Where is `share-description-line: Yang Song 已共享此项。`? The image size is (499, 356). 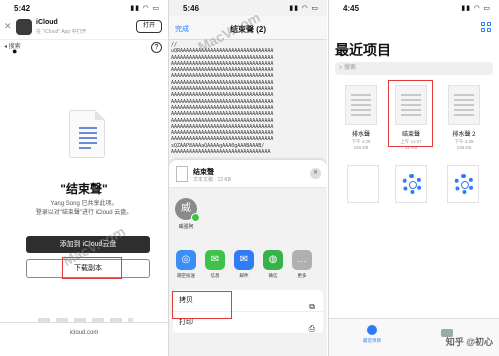 share-description-line: Yang Song 已共享此项。 is located at coordinates (84, 204).